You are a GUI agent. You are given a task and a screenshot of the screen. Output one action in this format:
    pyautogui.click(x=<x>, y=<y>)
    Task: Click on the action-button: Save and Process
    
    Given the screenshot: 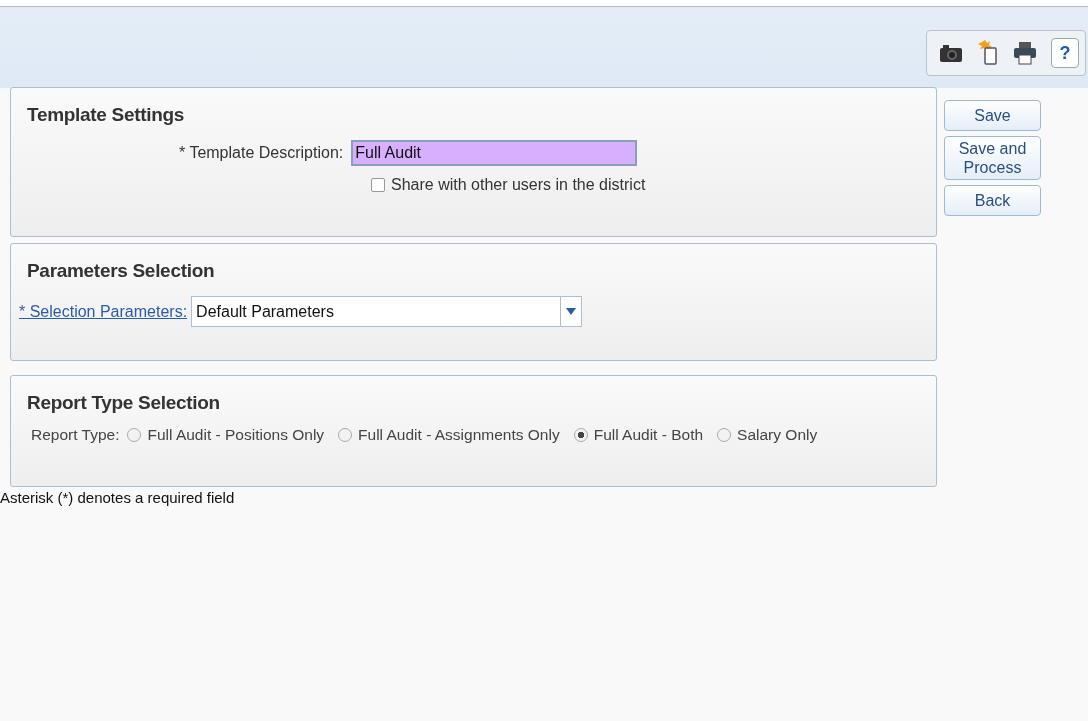 What is the action you would take?
    pyautogui.click(x=992, y=158)
    